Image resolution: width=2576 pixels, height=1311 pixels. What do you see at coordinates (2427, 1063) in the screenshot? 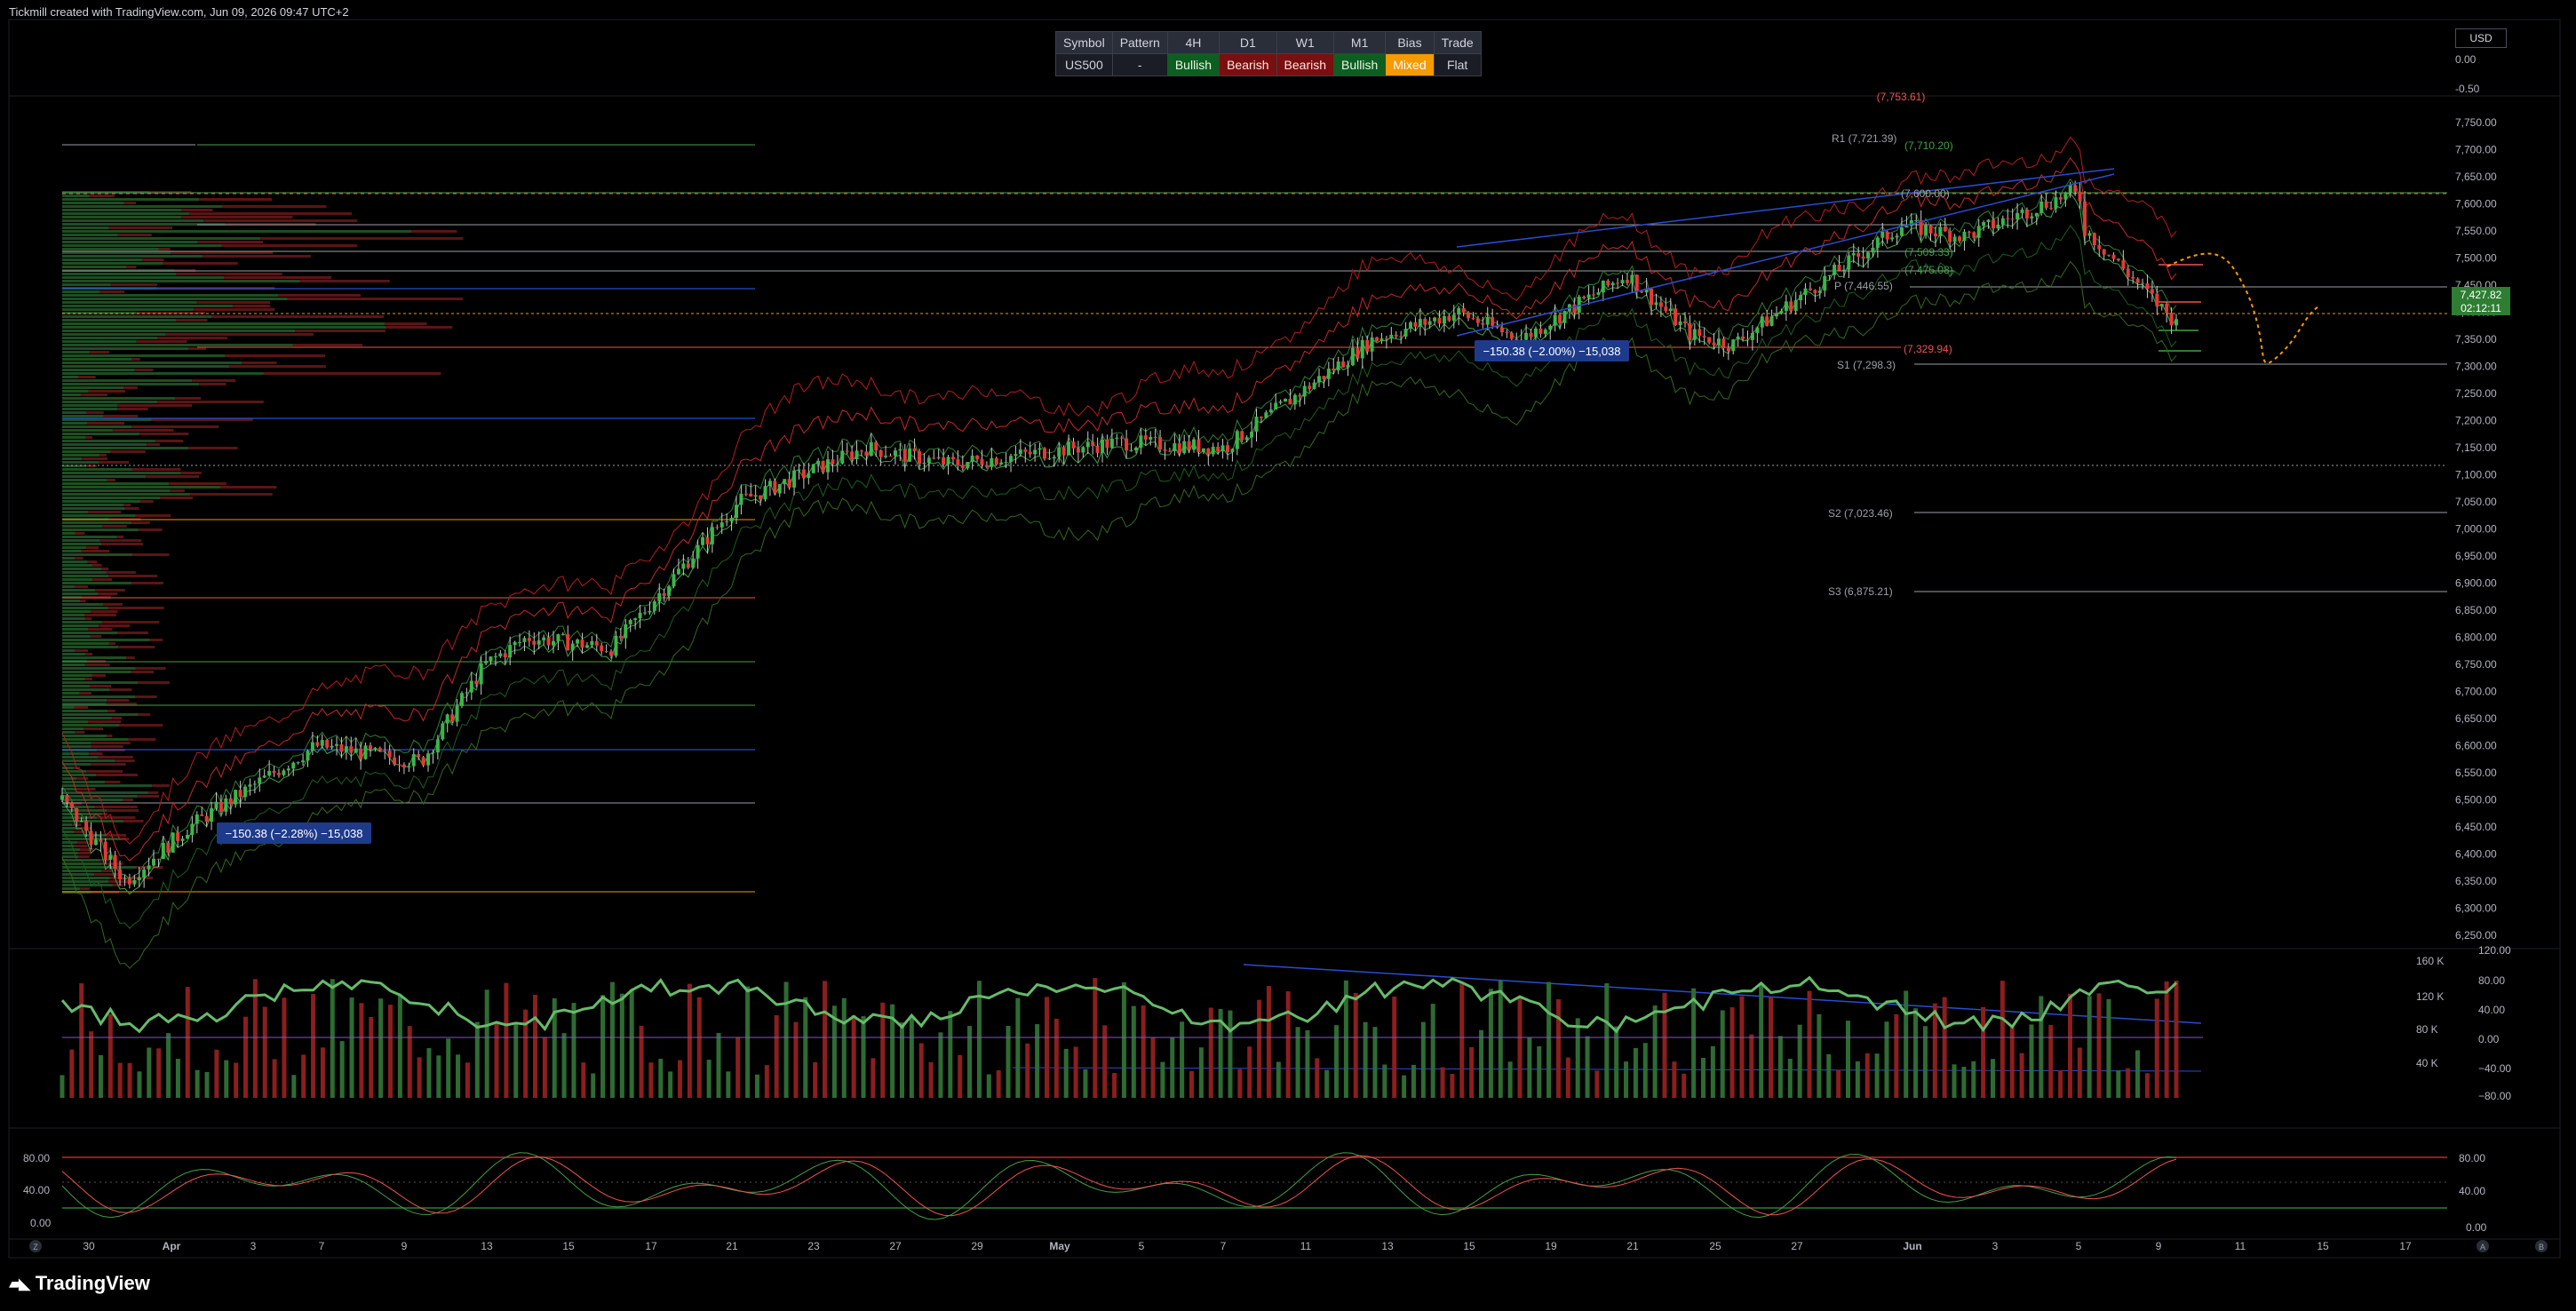
I see `vol-scale-40k: 40 K` at bounding box center [2427, 1063].